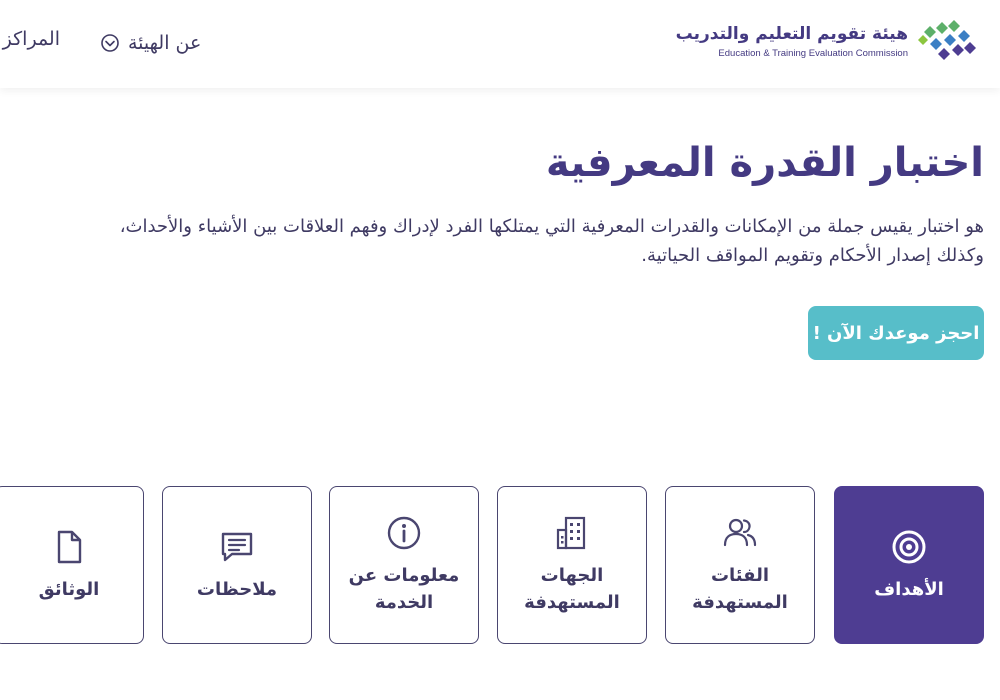  I want to click on document-icon, so click(69, 546).